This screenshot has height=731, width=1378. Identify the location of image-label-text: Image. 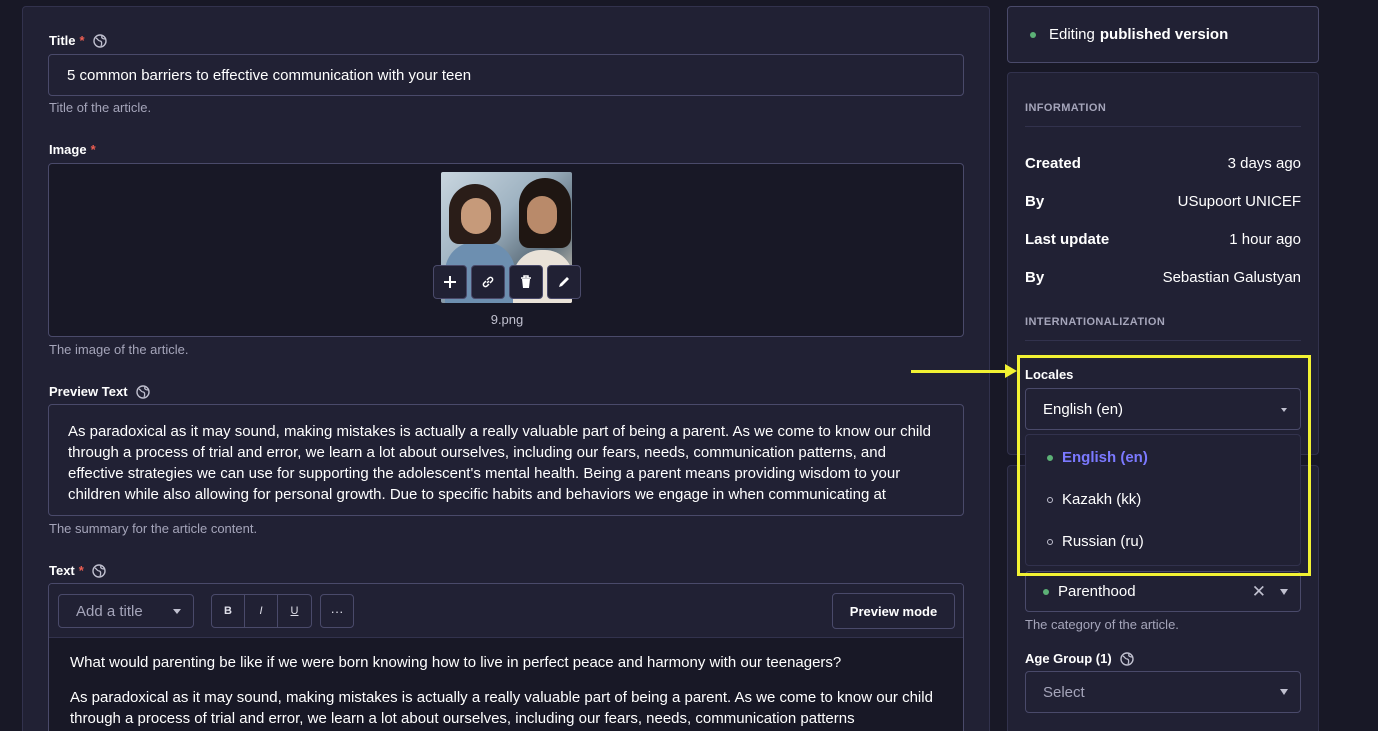
(68, 149).